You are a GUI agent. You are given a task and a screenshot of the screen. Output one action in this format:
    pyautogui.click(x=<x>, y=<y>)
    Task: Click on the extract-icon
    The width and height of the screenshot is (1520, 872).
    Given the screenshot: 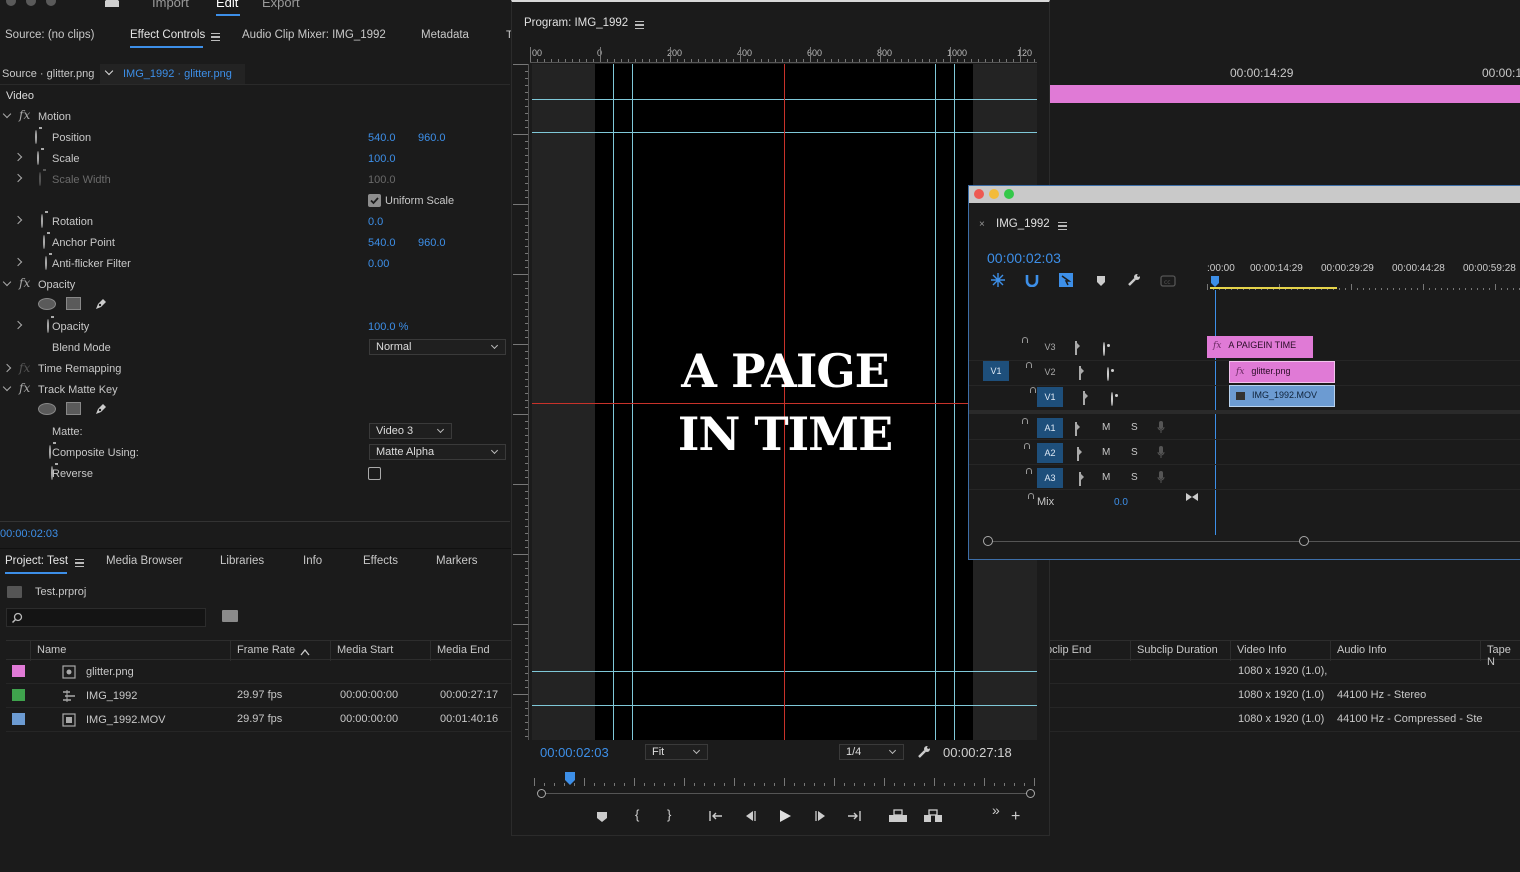 What is the action you would take?
    pyautogui.click(x=933, y=816)
    